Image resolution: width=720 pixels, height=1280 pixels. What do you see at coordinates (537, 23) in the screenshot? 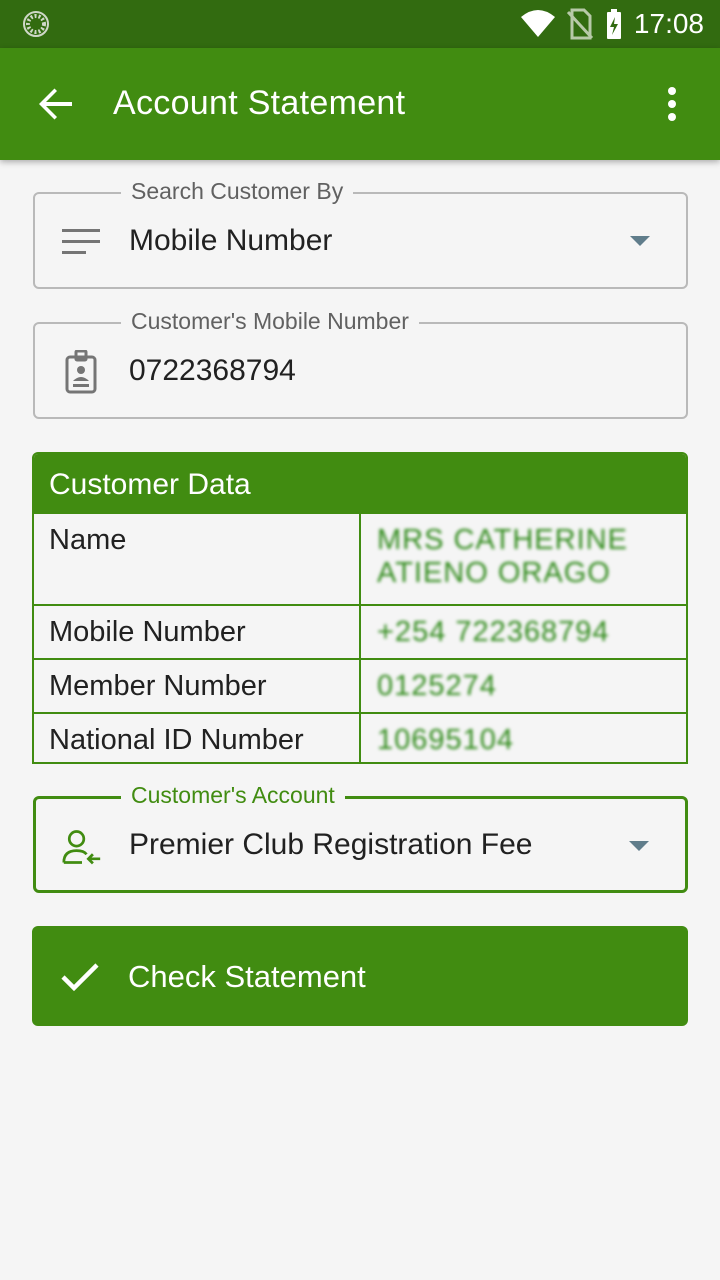
I see `wifi-icon` at bounding box center [537, 23].